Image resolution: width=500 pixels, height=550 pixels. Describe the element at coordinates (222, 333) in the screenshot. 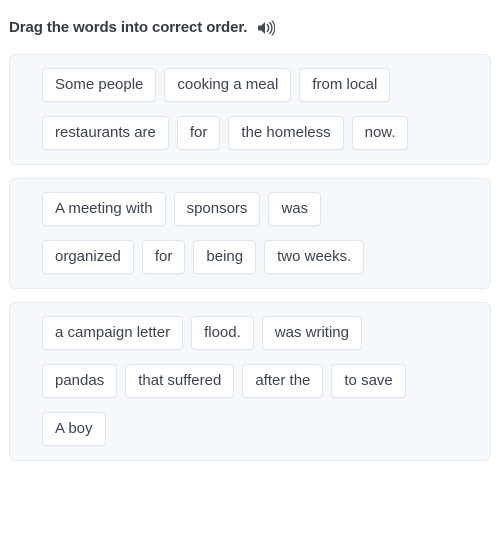

I see `word-chip: flood.` at that location.